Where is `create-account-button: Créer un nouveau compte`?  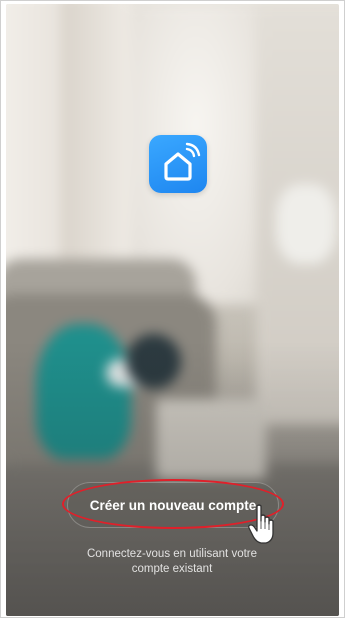
create-account-button: Créer un nouveau compte is located at coordinates (173, 505).